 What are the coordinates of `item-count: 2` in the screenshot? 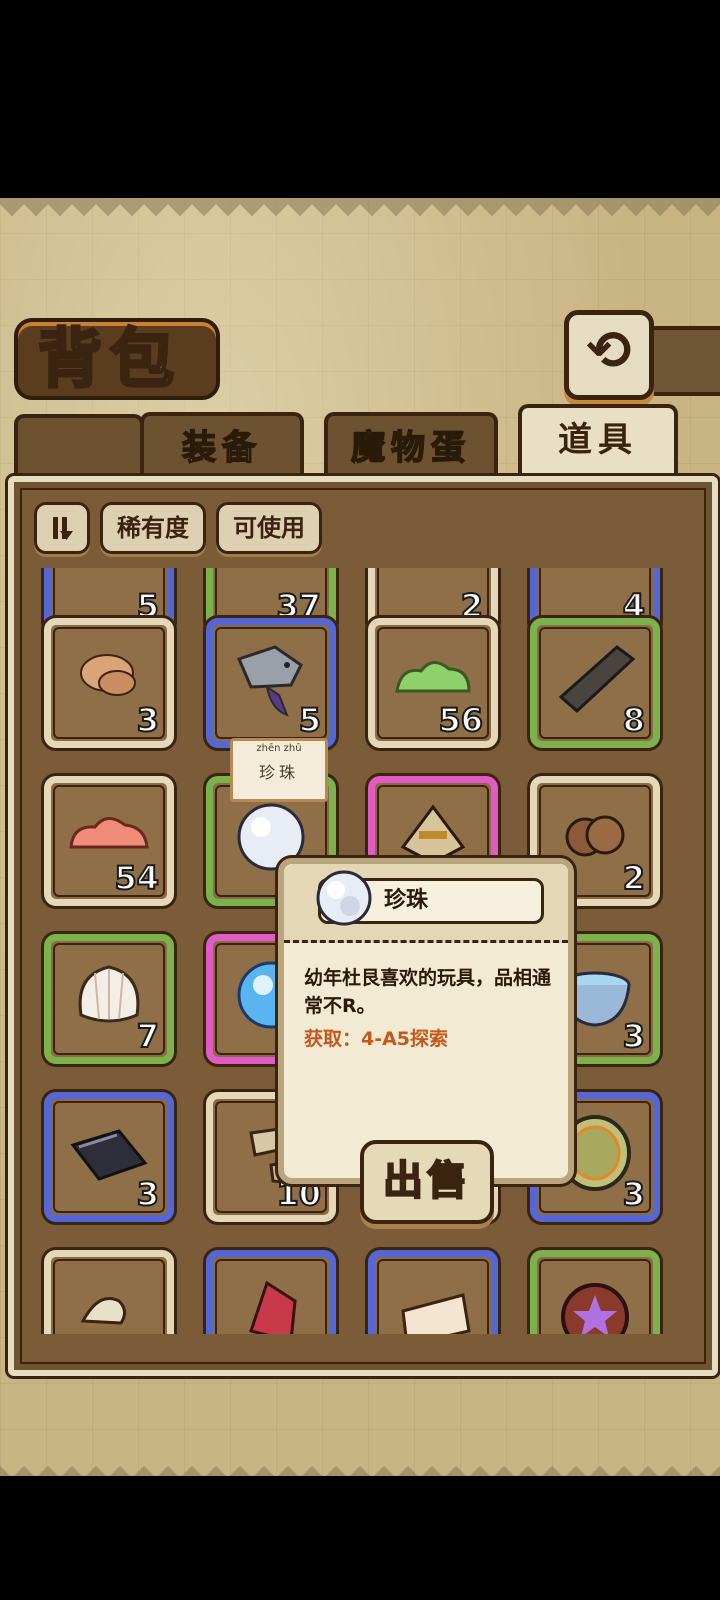 It's located at (634, 878).